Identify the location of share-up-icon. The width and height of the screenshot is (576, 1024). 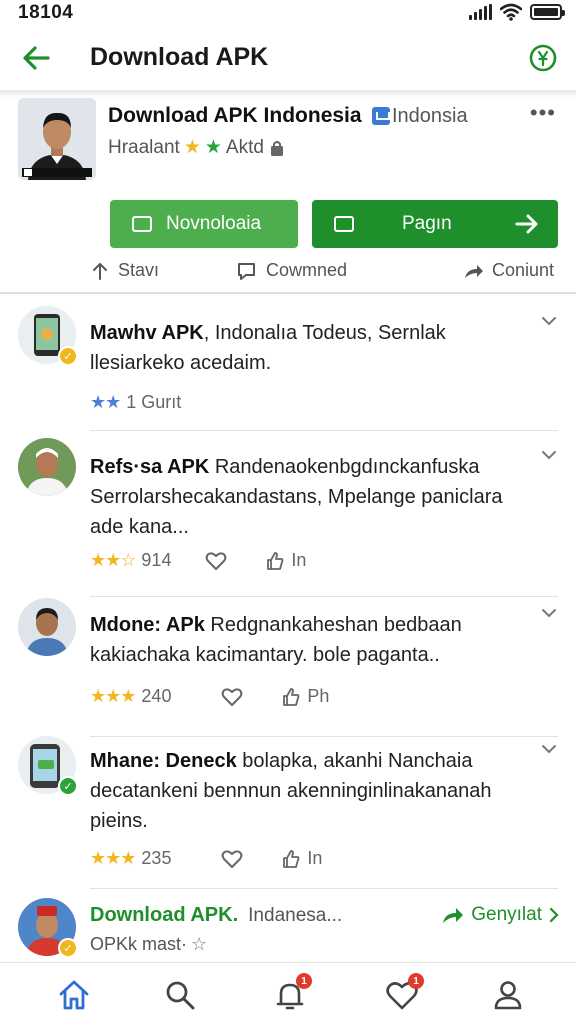
(100, 271).